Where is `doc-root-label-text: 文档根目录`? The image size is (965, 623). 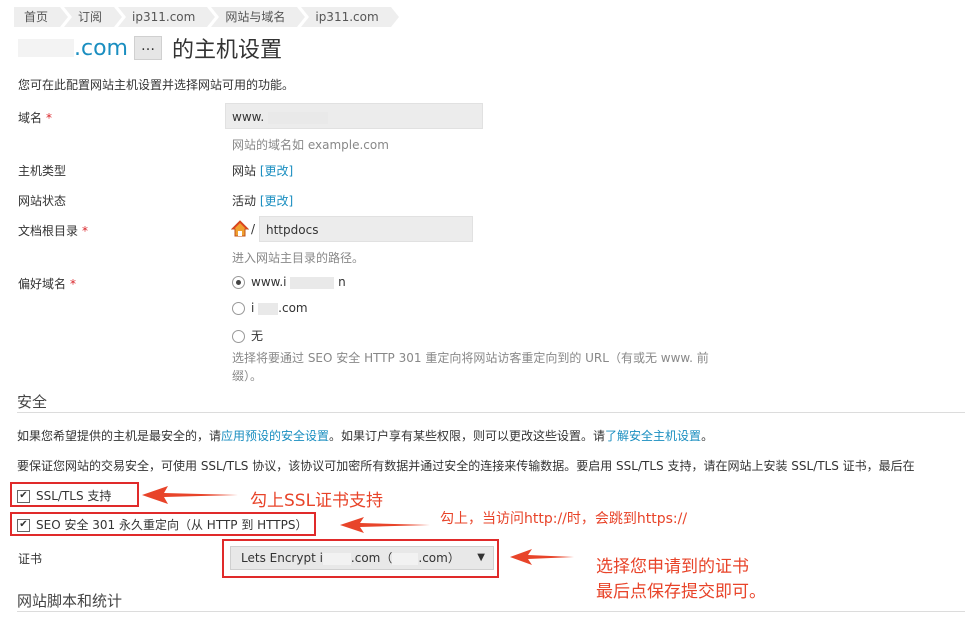
doc-root-label-text: 文档根目录 is located at coordinates (48, 231).